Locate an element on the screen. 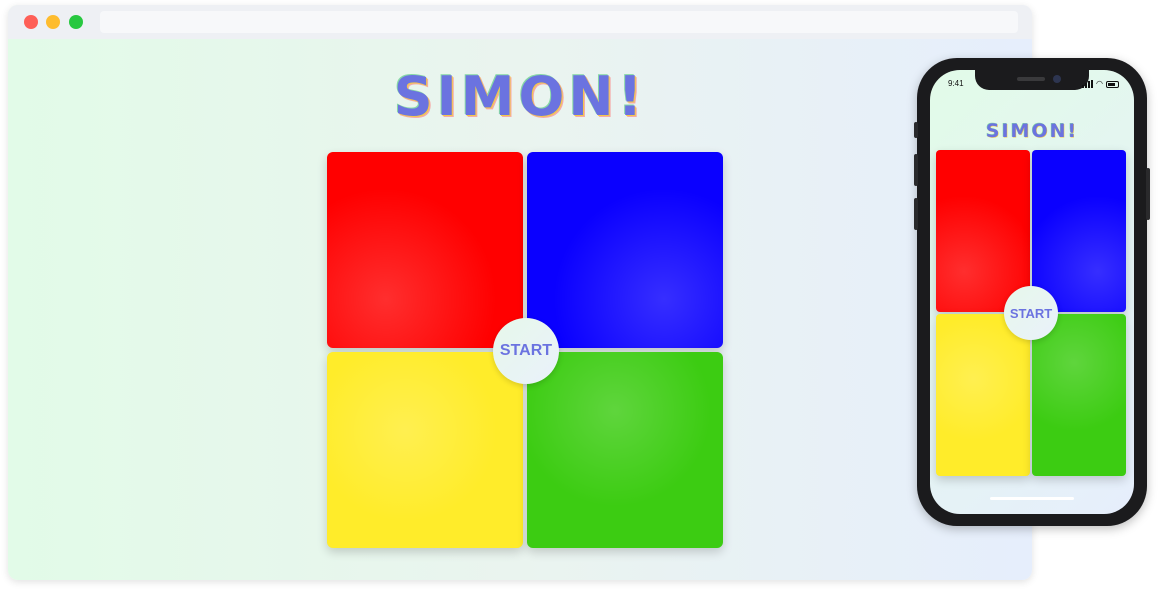 The height and width of the screenshot is (592, 1158). speaker-icon is located at coordinates (1031, 79).